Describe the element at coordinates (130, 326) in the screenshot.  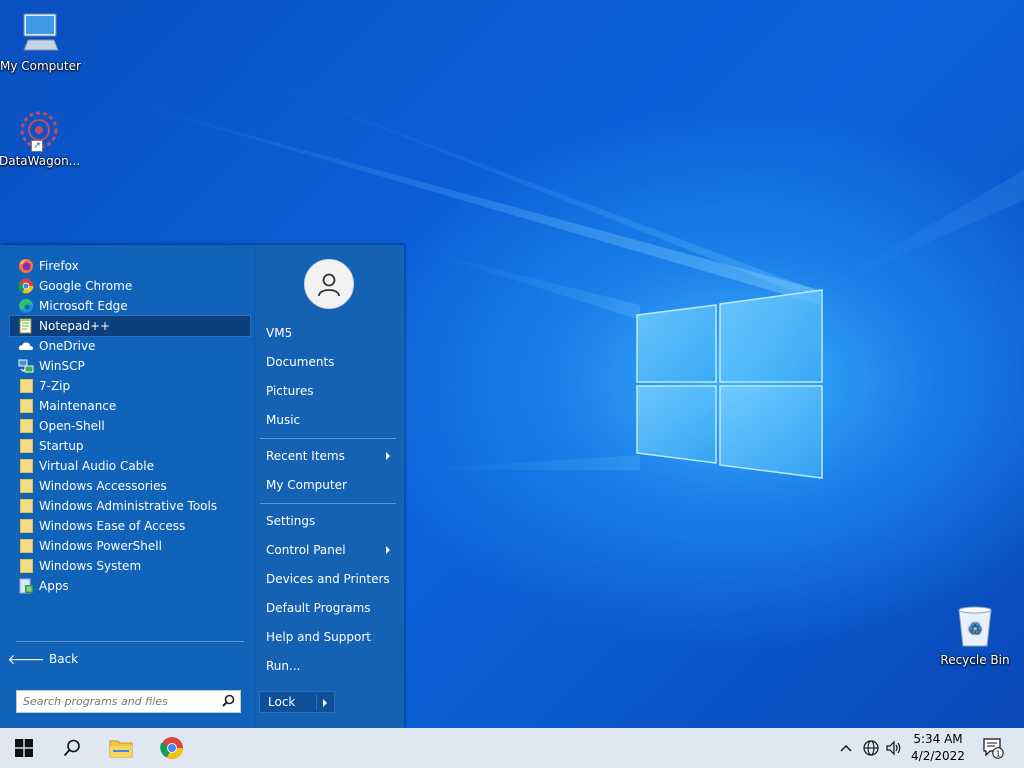
I see `program-item-notepad: Notepad++` at that location.